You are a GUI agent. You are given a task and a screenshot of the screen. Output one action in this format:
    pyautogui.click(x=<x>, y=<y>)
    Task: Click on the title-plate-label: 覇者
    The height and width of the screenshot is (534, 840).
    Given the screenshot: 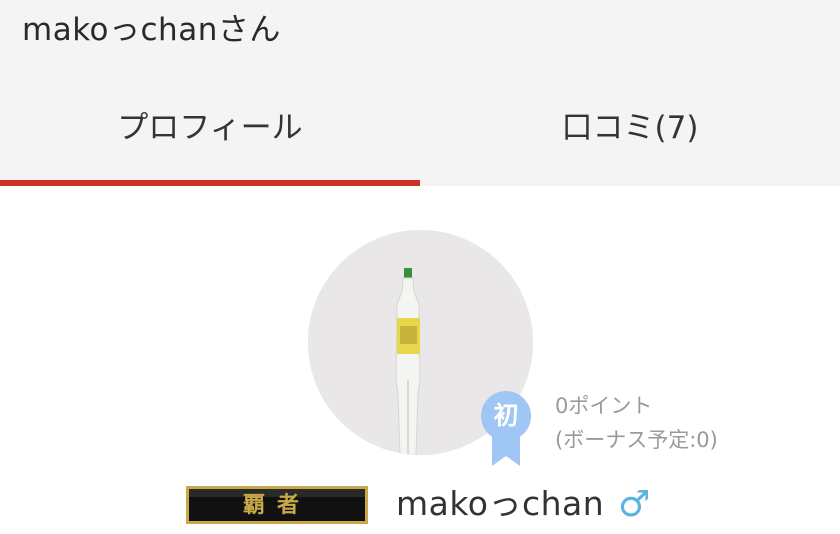 What is the action you would take?
    pyautogui.click(x=276, y=505)
    